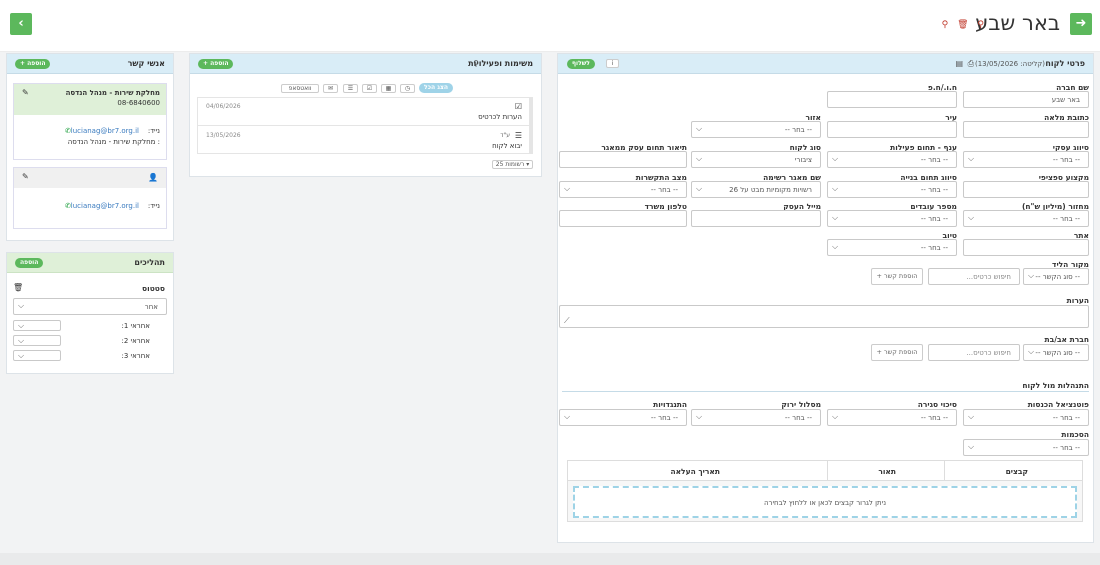 The width and height of the screenshot is (1100, 565). I want to click on build-class-select: -- בחר -- ⌵, so click(892, 189).